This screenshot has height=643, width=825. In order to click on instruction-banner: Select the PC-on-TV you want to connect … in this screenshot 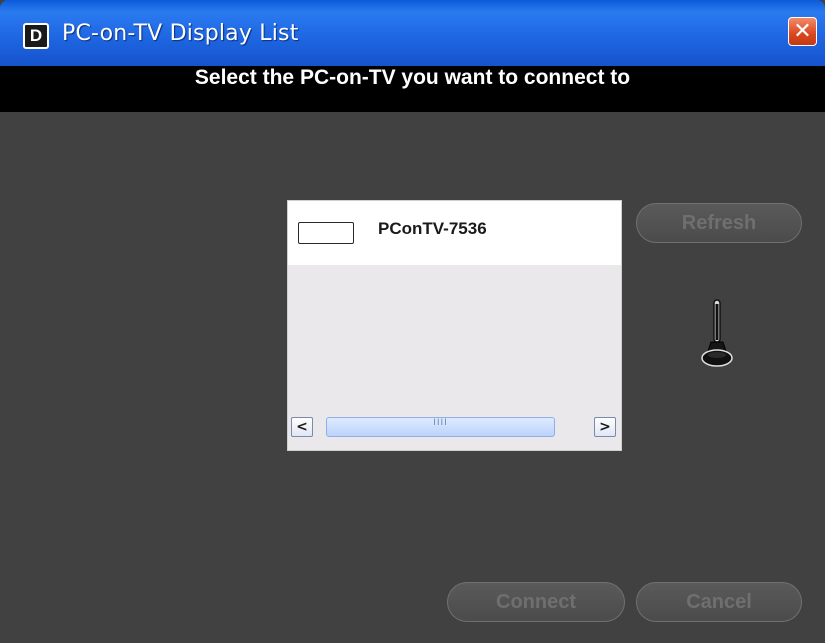, I will do `click(412, 89)`.